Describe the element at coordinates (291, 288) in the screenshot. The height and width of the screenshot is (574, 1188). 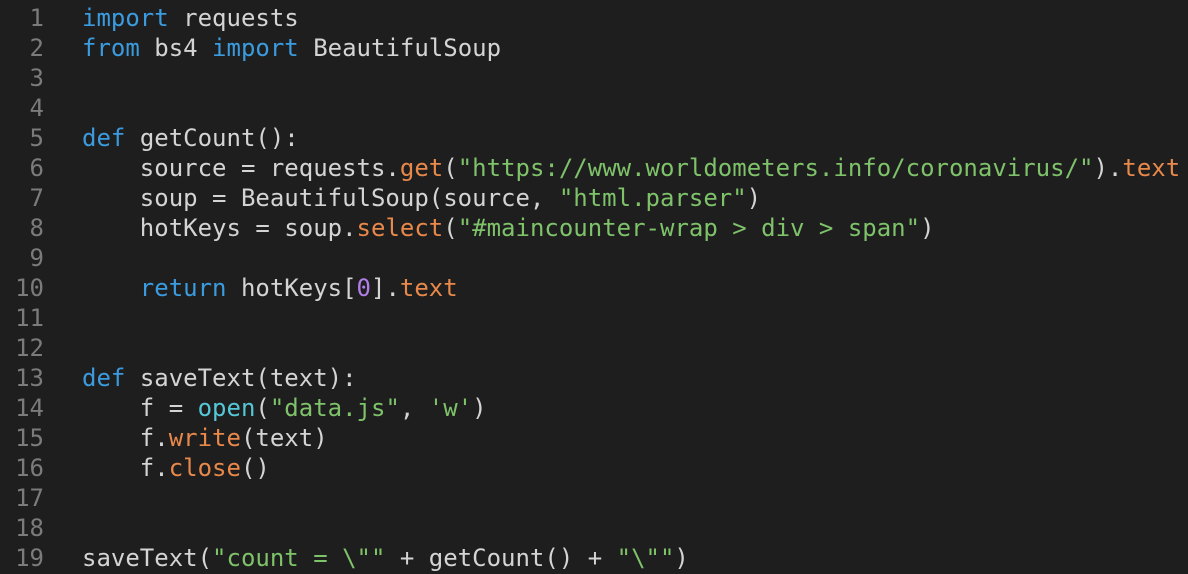
I see `code-token-plain: hotKeys[` at that location.